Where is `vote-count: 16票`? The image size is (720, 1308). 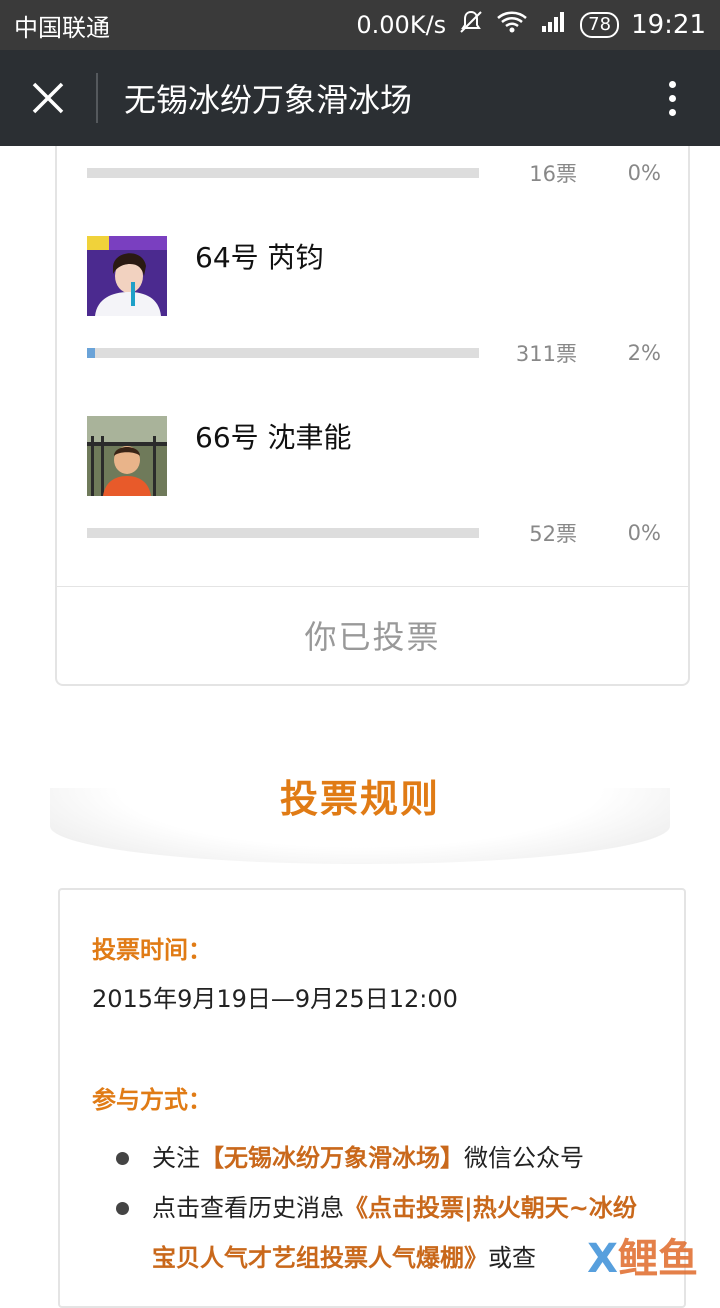 vote-count: 16票 is located at coordinates (553, 174).